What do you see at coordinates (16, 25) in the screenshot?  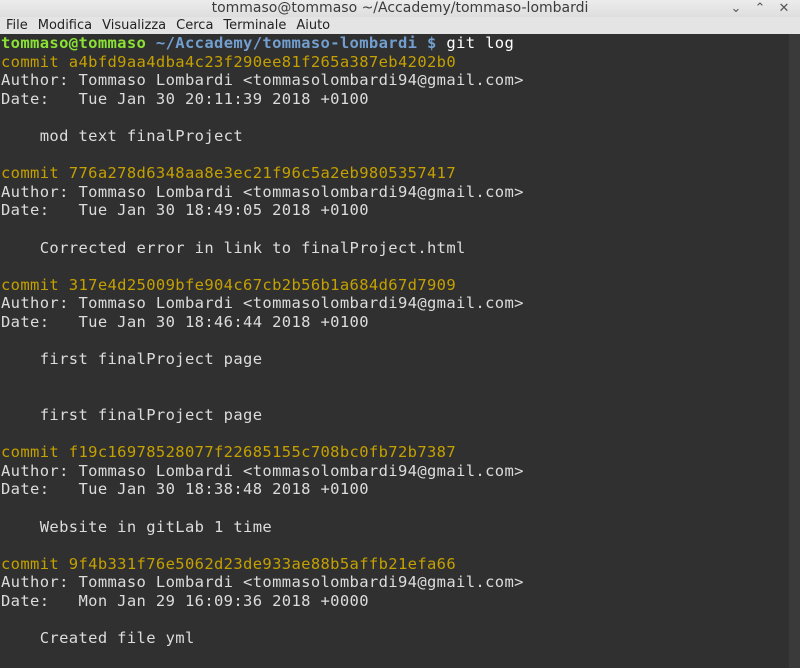 I see `menu-file: File` at bounding box center [16, 25].